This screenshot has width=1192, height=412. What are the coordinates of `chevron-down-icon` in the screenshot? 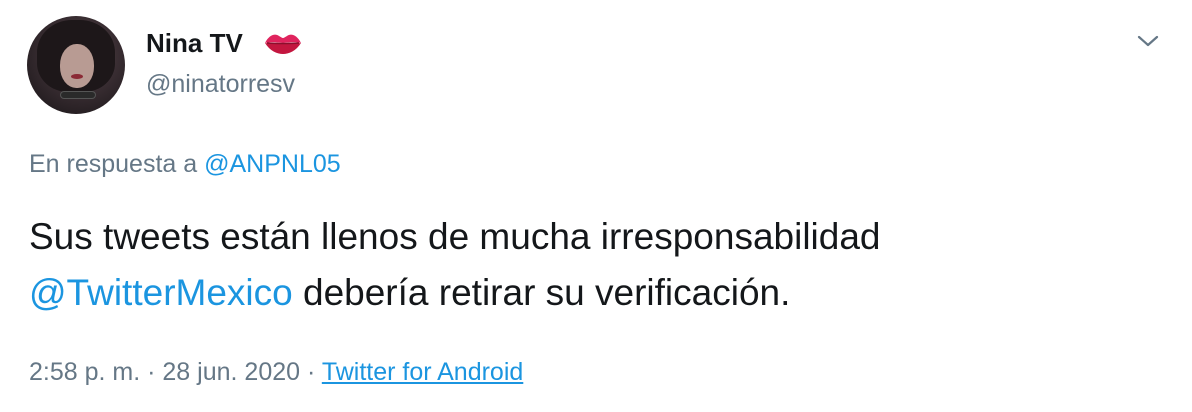 It's located at (1148, 41).